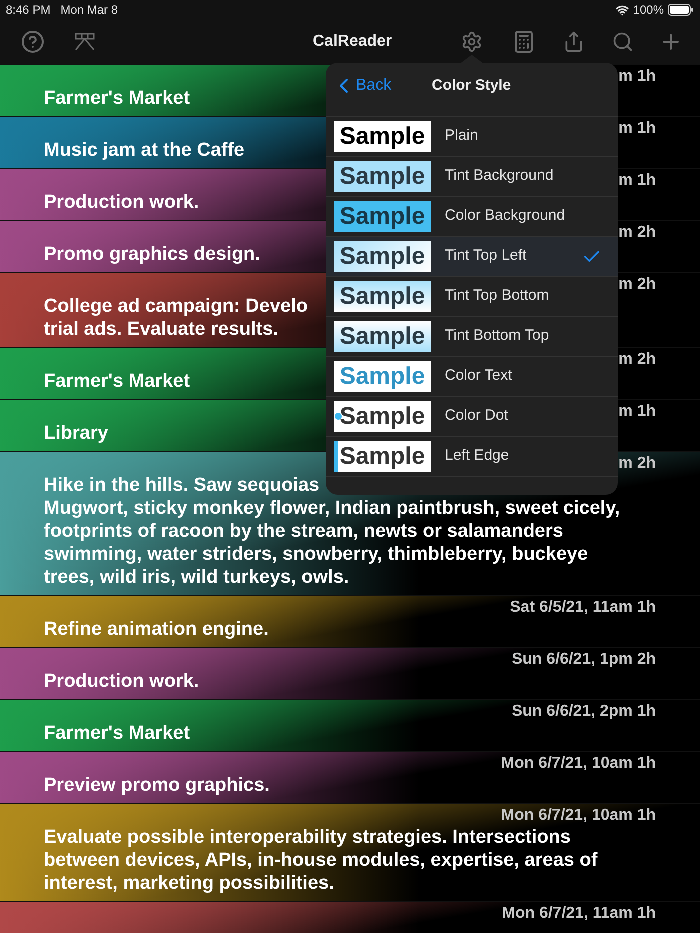 This screenshot has height=933, width=700. Describe the element at coordinates (648, 10) in the screenshot. I see `battery-percent: 100%` at that location.